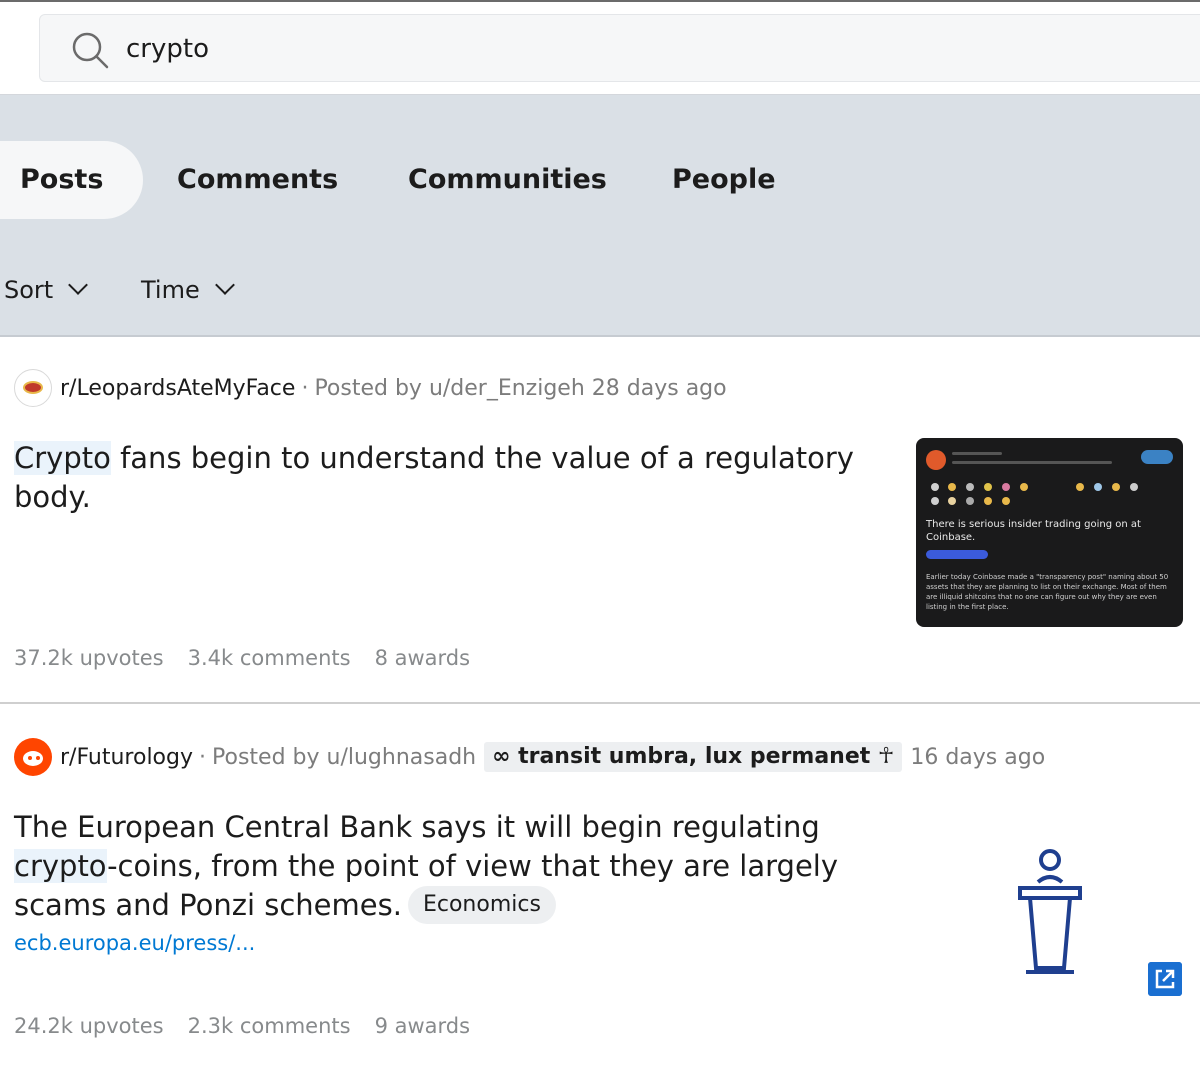 The height and width of the screenshot is (1065, 1200). I want to click on tab-communities: Communities, so click(507, 180).